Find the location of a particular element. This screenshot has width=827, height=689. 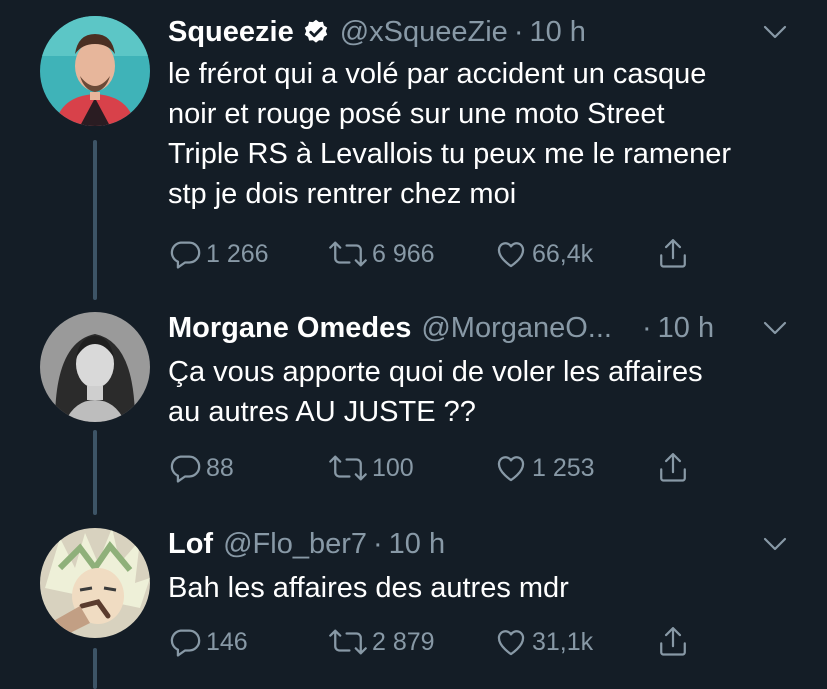

tweet-header: Lof @Flo_ber7 · 10 h is located at coordinates (306, 544).